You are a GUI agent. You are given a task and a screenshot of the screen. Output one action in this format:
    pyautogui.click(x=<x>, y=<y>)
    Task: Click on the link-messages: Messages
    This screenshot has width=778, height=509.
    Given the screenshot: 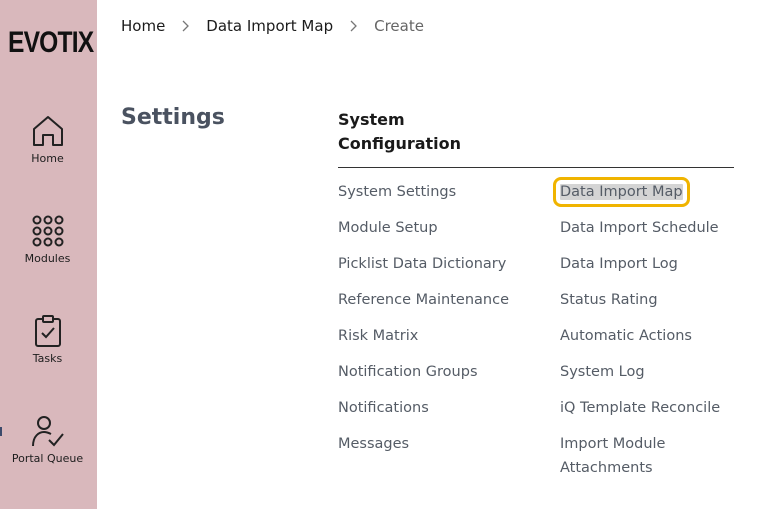 What is the action you would take?
    pyautogui.click(x=423, y=450)
    